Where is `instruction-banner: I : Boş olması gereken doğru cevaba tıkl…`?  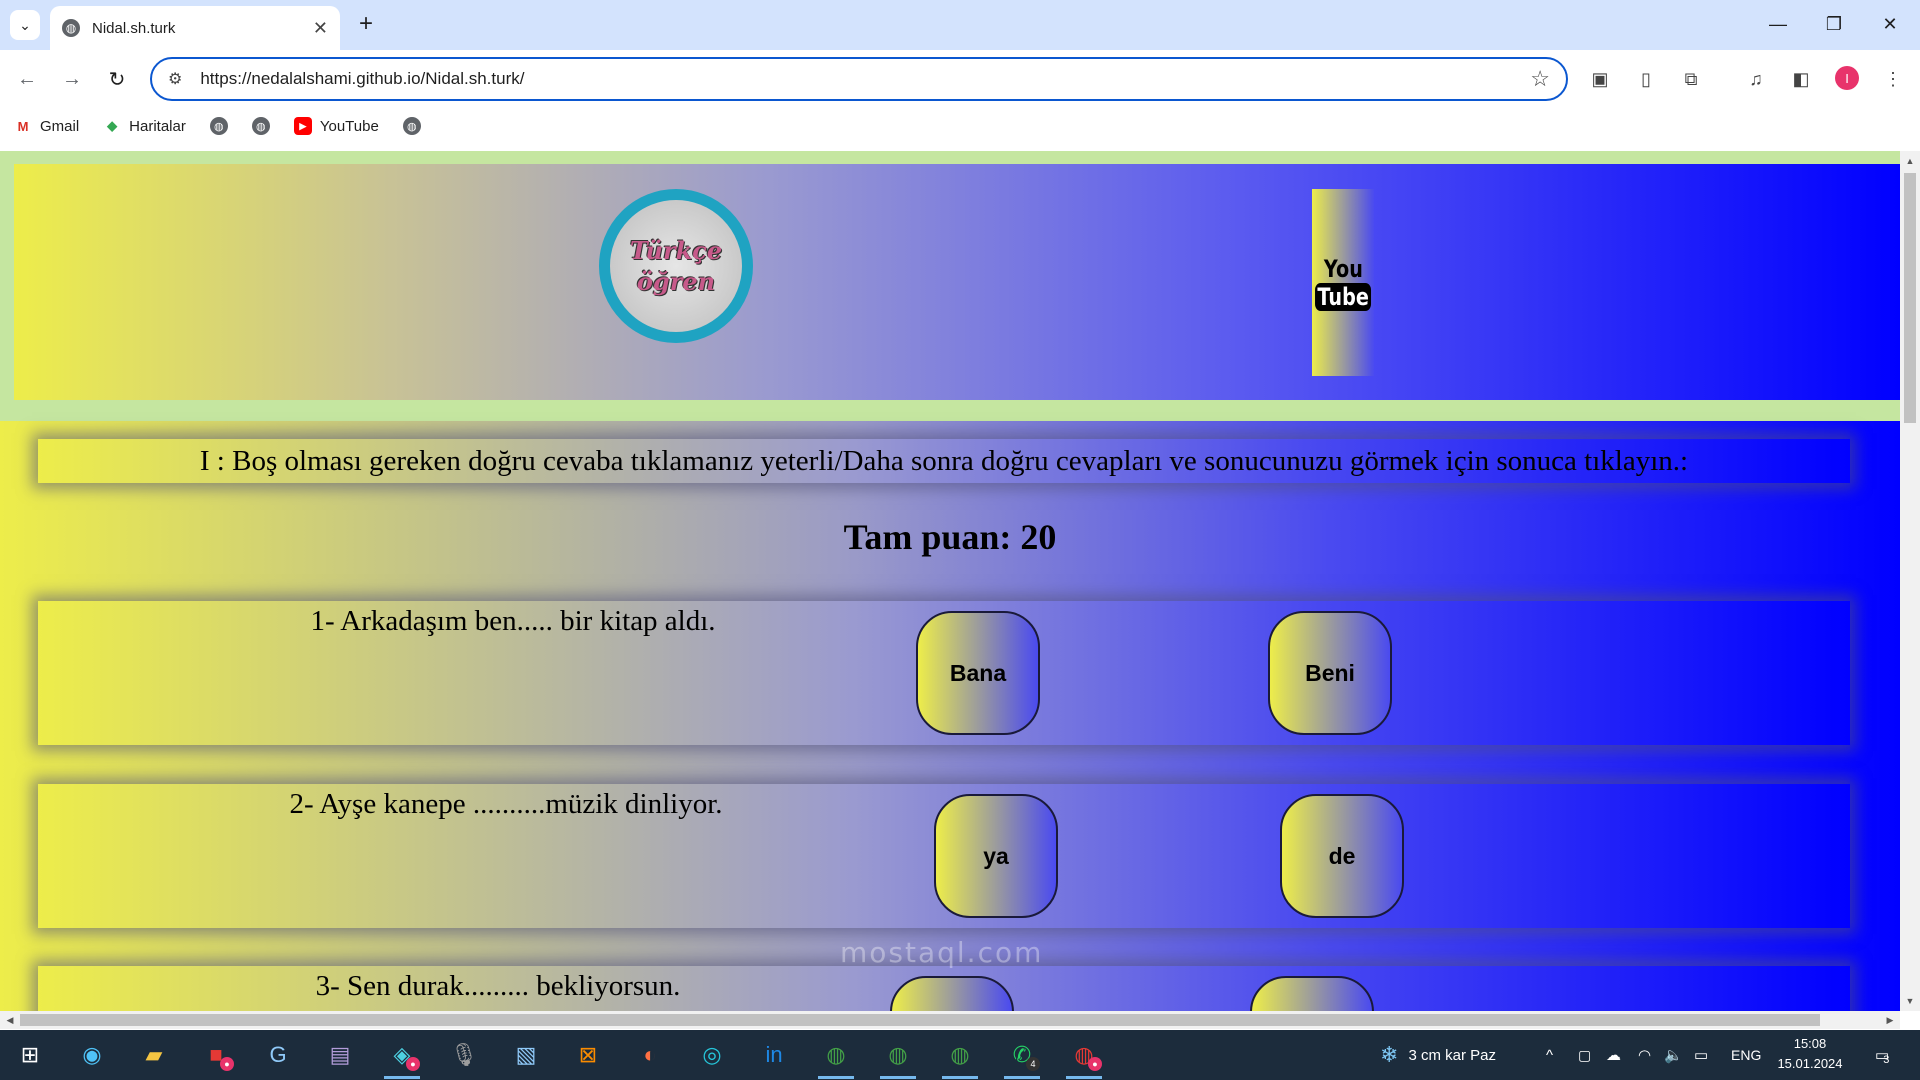 instruction-banner: I : Boş olması gereken doğru cevaba tıkl… is located at coordinates (944, 461).